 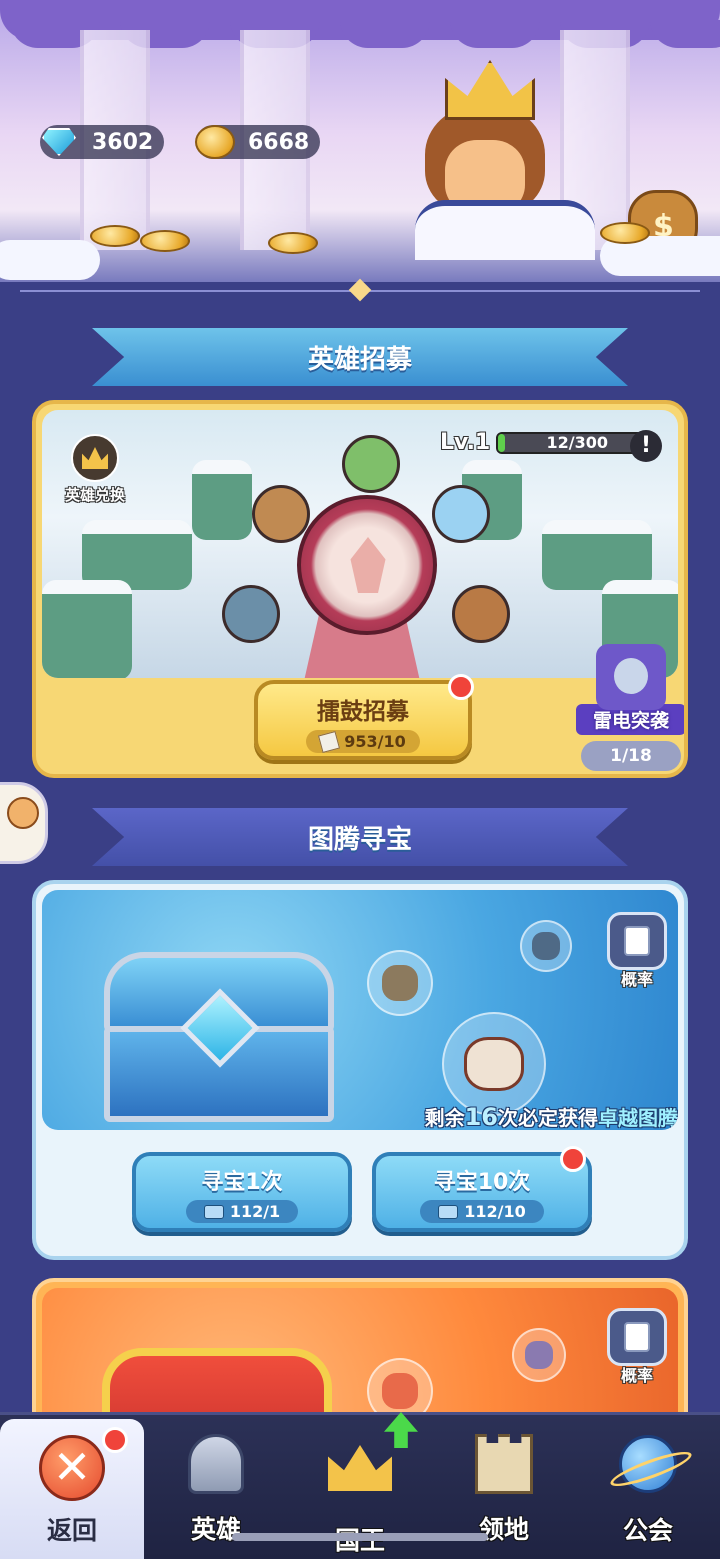 I want to click on level-label: Lv.1, so click(x=465, y=442).